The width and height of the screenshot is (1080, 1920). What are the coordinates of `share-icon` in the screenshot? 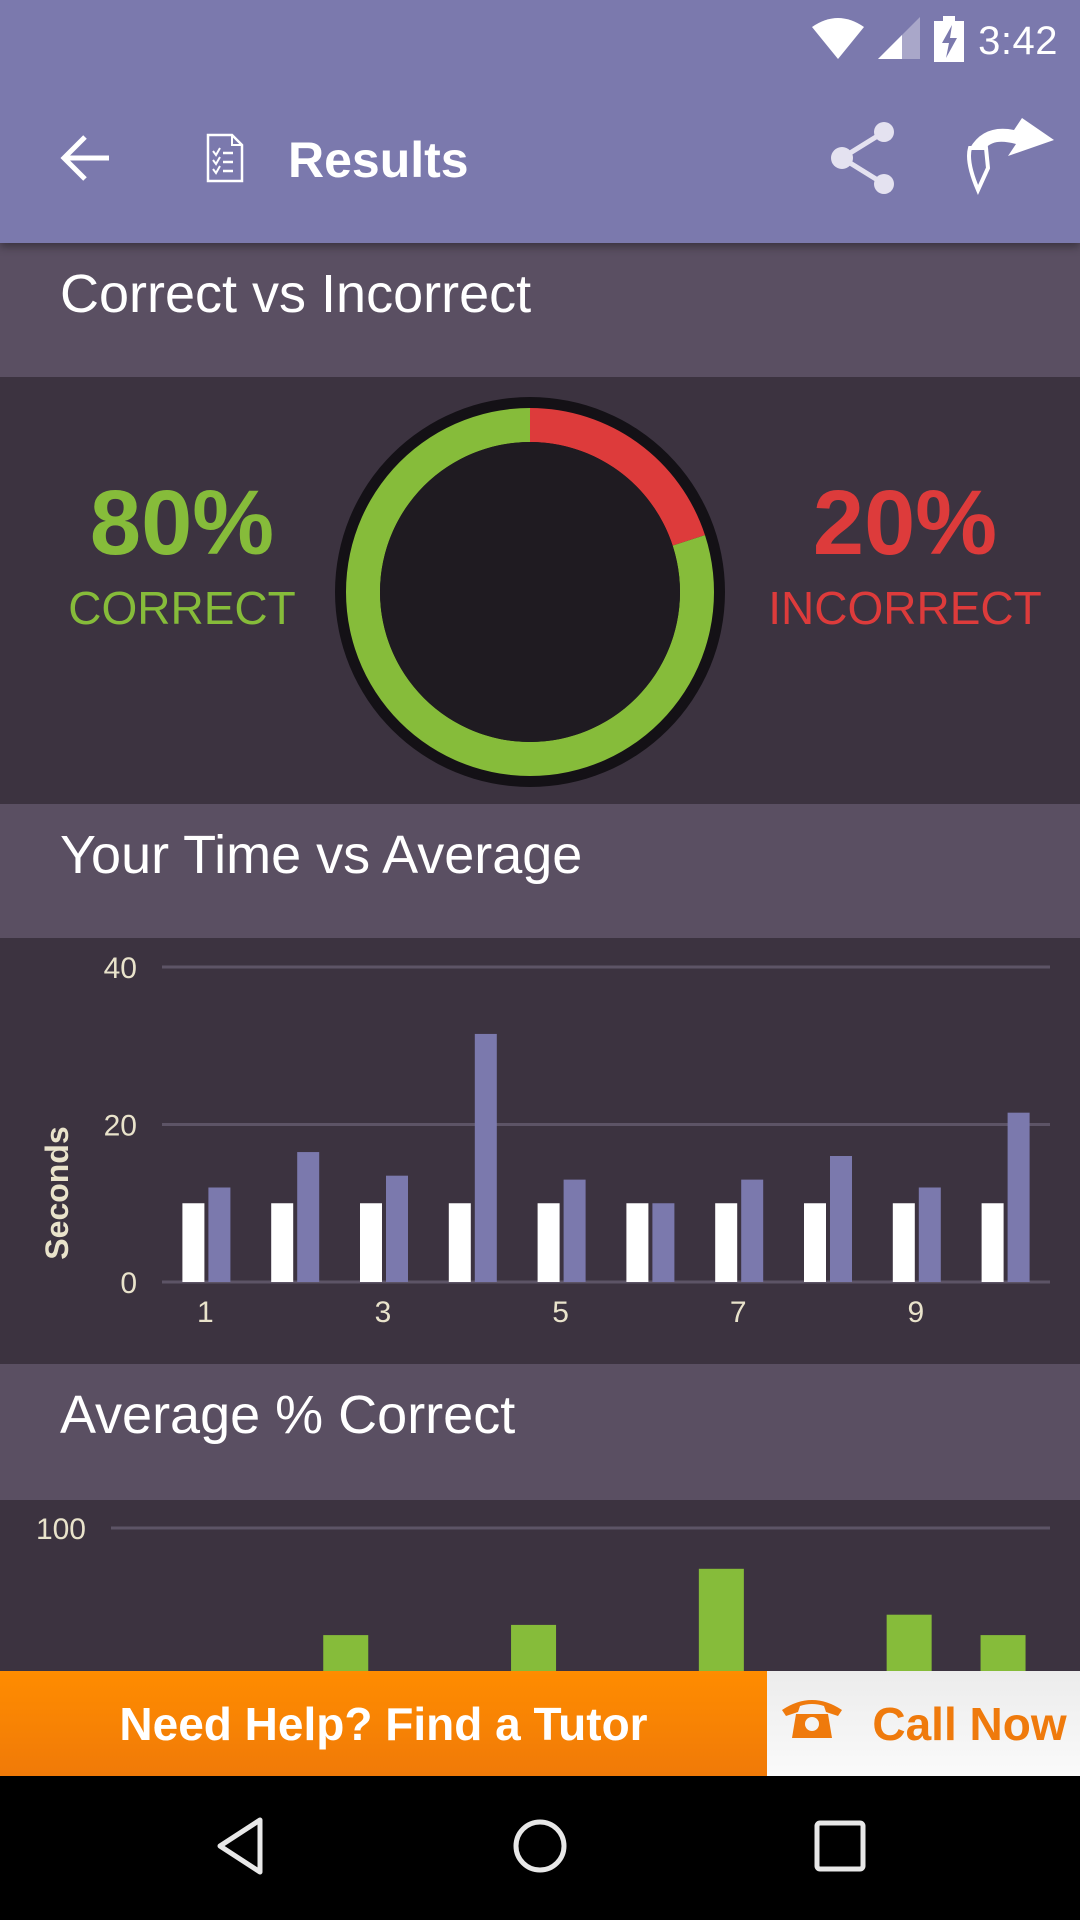 It's located at (865, 160).